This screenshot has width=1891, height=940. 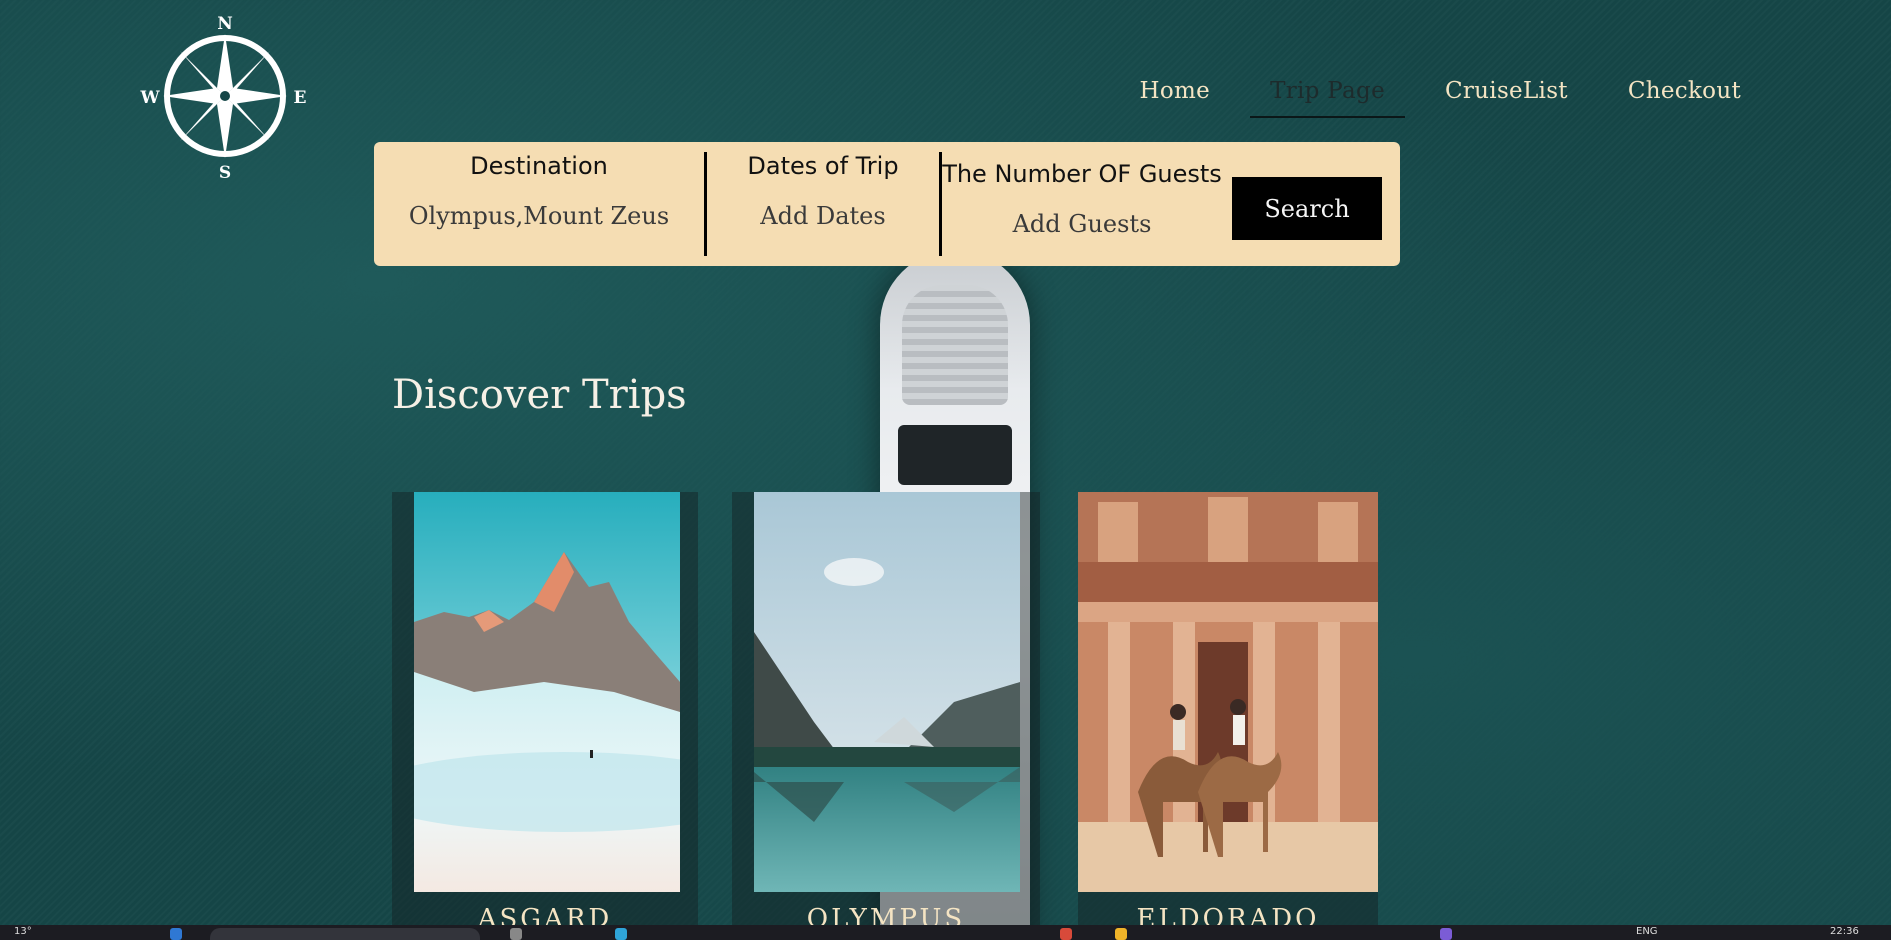 I want to click on compass-south-label: S, so click(x=225, y=172).